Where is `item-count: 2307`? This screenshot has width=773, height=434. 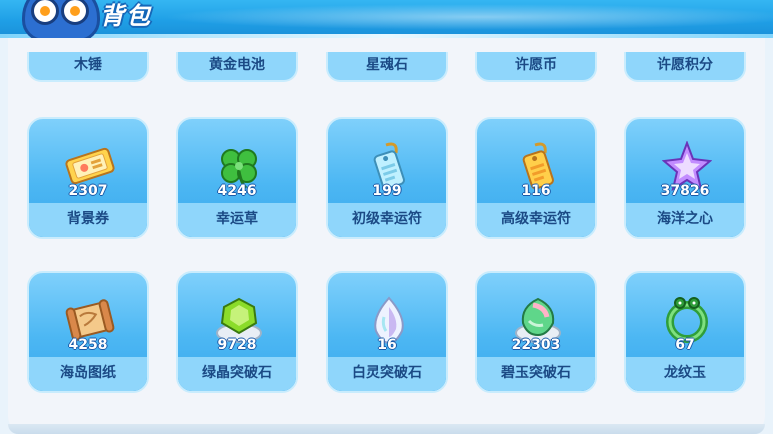
item-count: 2307 is located at coordinates (88, 191).